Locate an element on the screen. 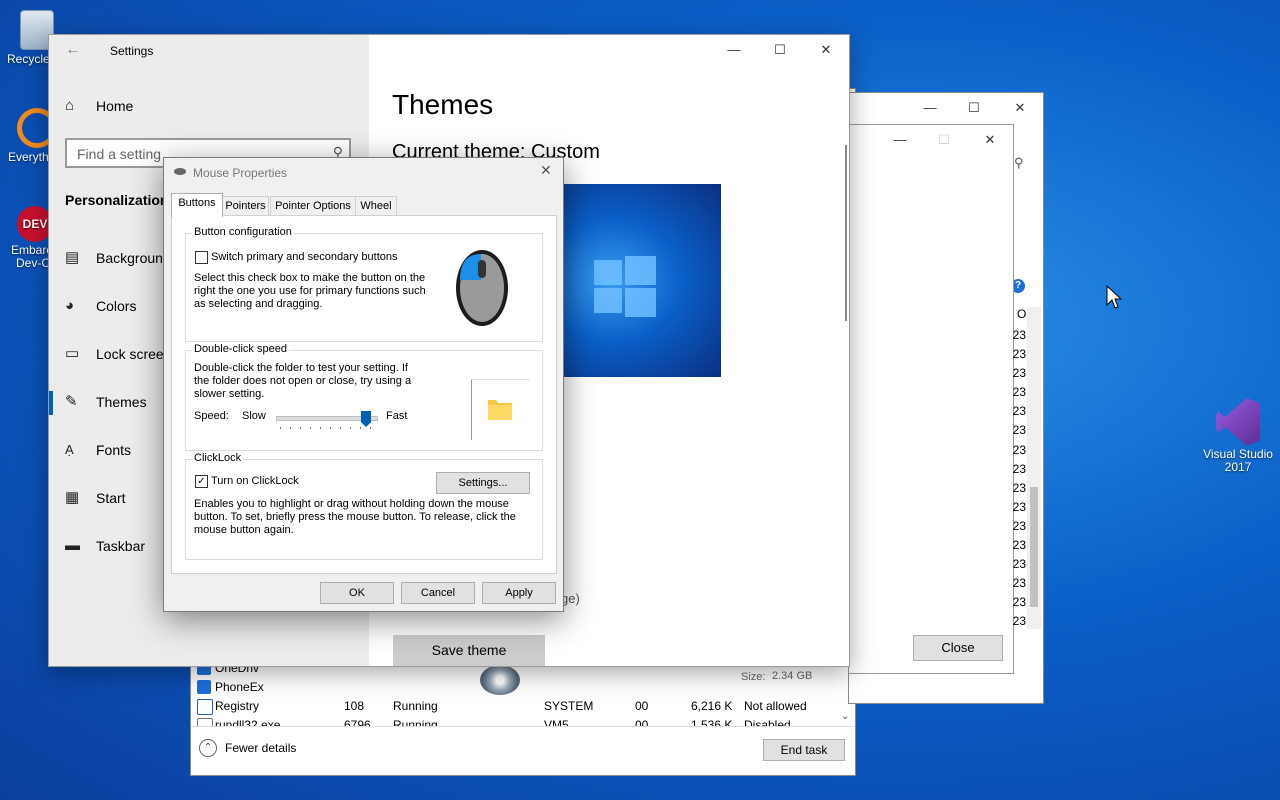 This screenshot has width=1280, height=800. process-user: SYSTEM is located at coordinates (569, 706).